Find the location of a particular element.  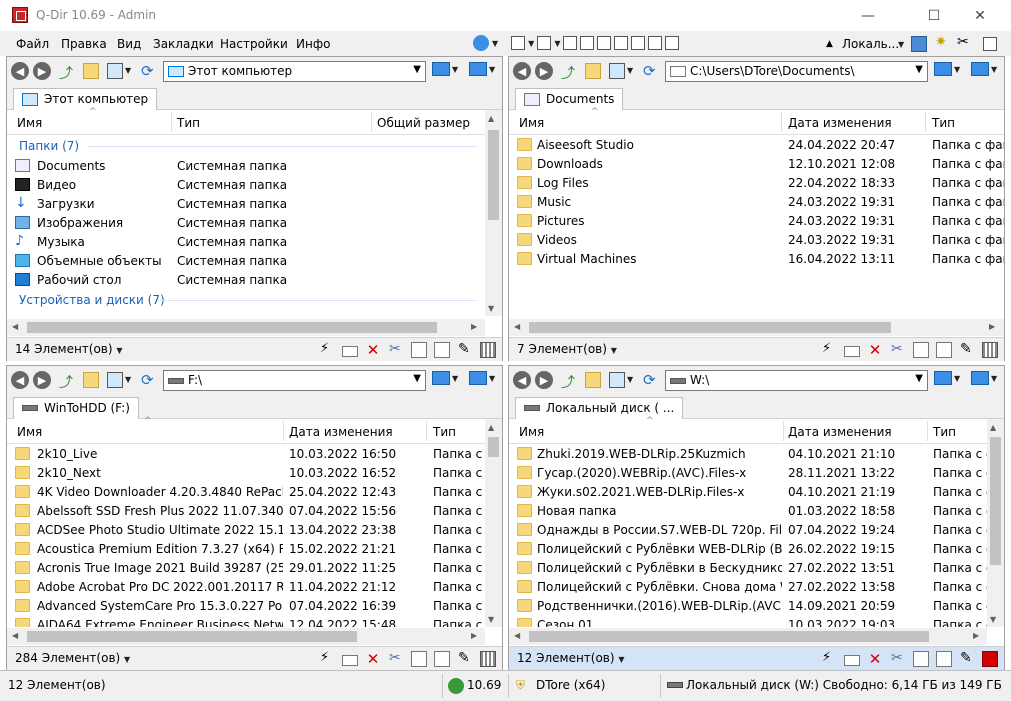

layout-grid-icon is located at coordinates (518, 43).